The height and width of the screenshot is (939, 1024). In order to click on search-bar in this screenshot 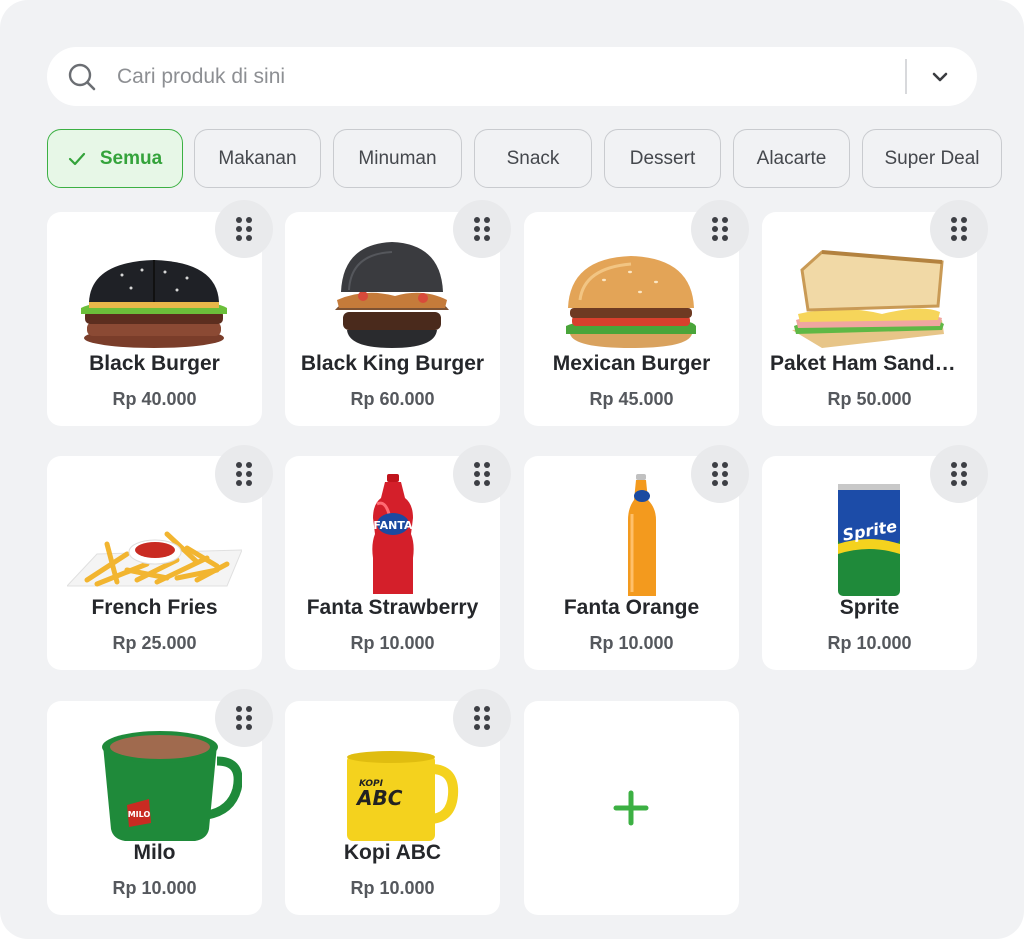, I will do `click(512, 76)`.